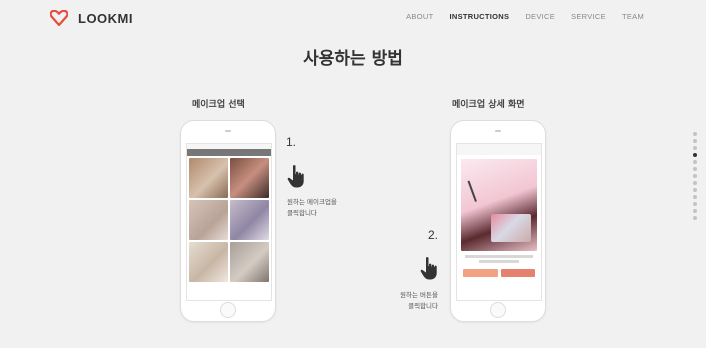 This screenshot has height=348, width=706. What do you see at coordinates (499, 273) in the screenshot?
I see `detail-buttons` at bounding box center [499, 273].